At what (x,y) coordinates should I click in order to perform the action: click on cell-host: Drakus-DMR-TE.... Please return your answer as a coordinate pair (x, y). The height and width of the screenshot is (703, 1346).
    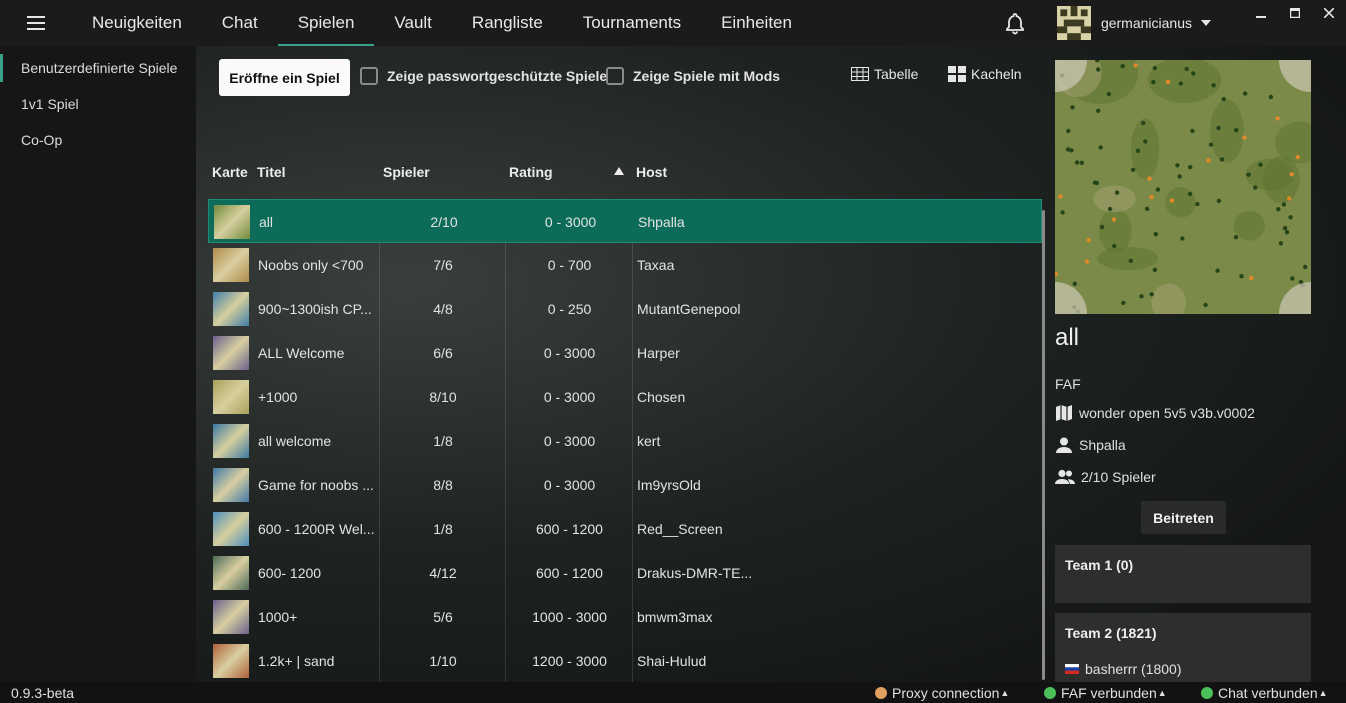
    Looking at the image, I should click on (695, 573).